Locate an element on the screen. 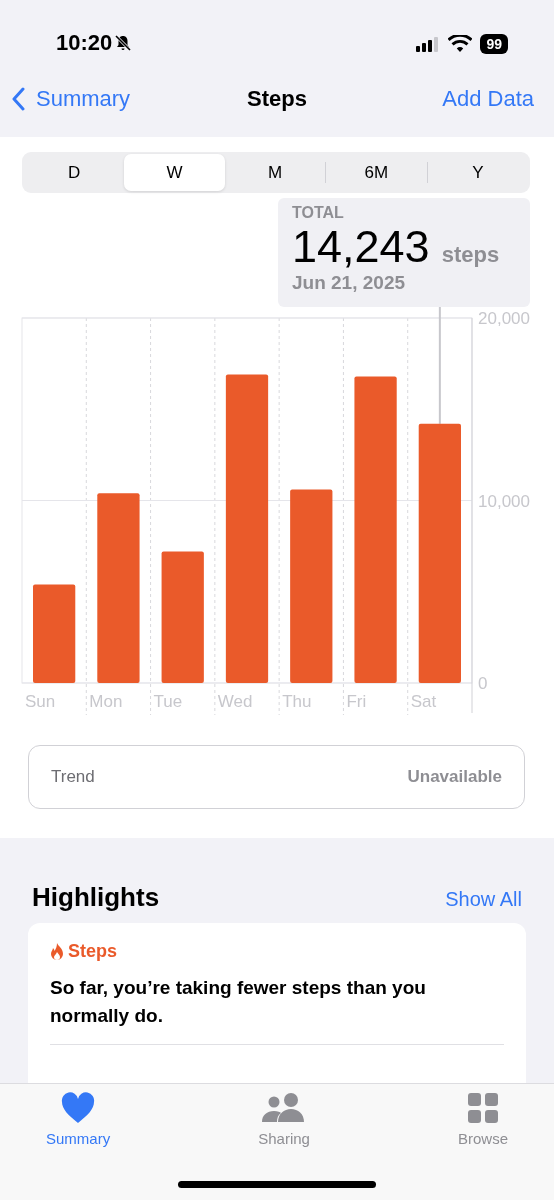 The image size is (554, 1200). status-time: 10:20 is located at coordinates (84, 43).